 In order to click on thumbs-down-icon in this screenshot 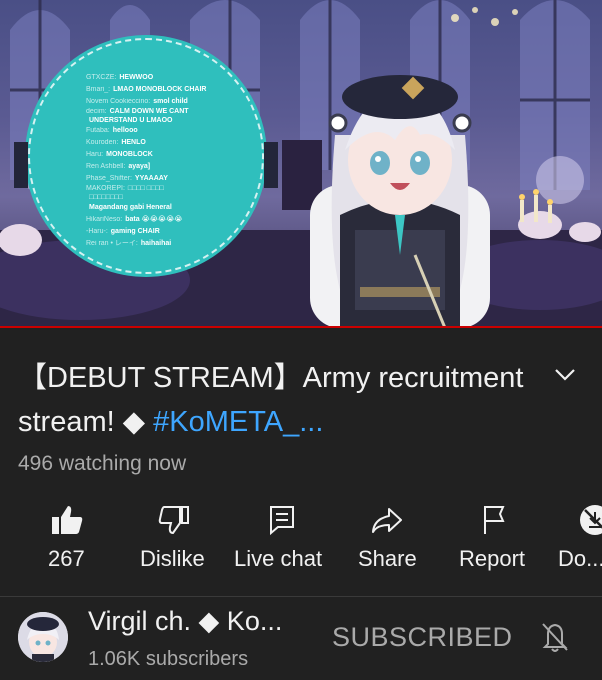, I will do `click(173, 520)`.